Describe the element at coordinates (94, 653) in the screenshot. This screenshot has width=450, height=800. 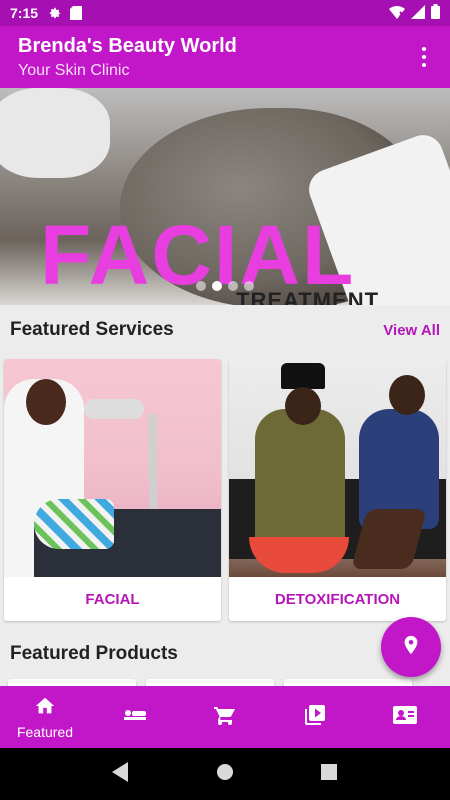
I see `featured-products-title: Featured Products` at that location.